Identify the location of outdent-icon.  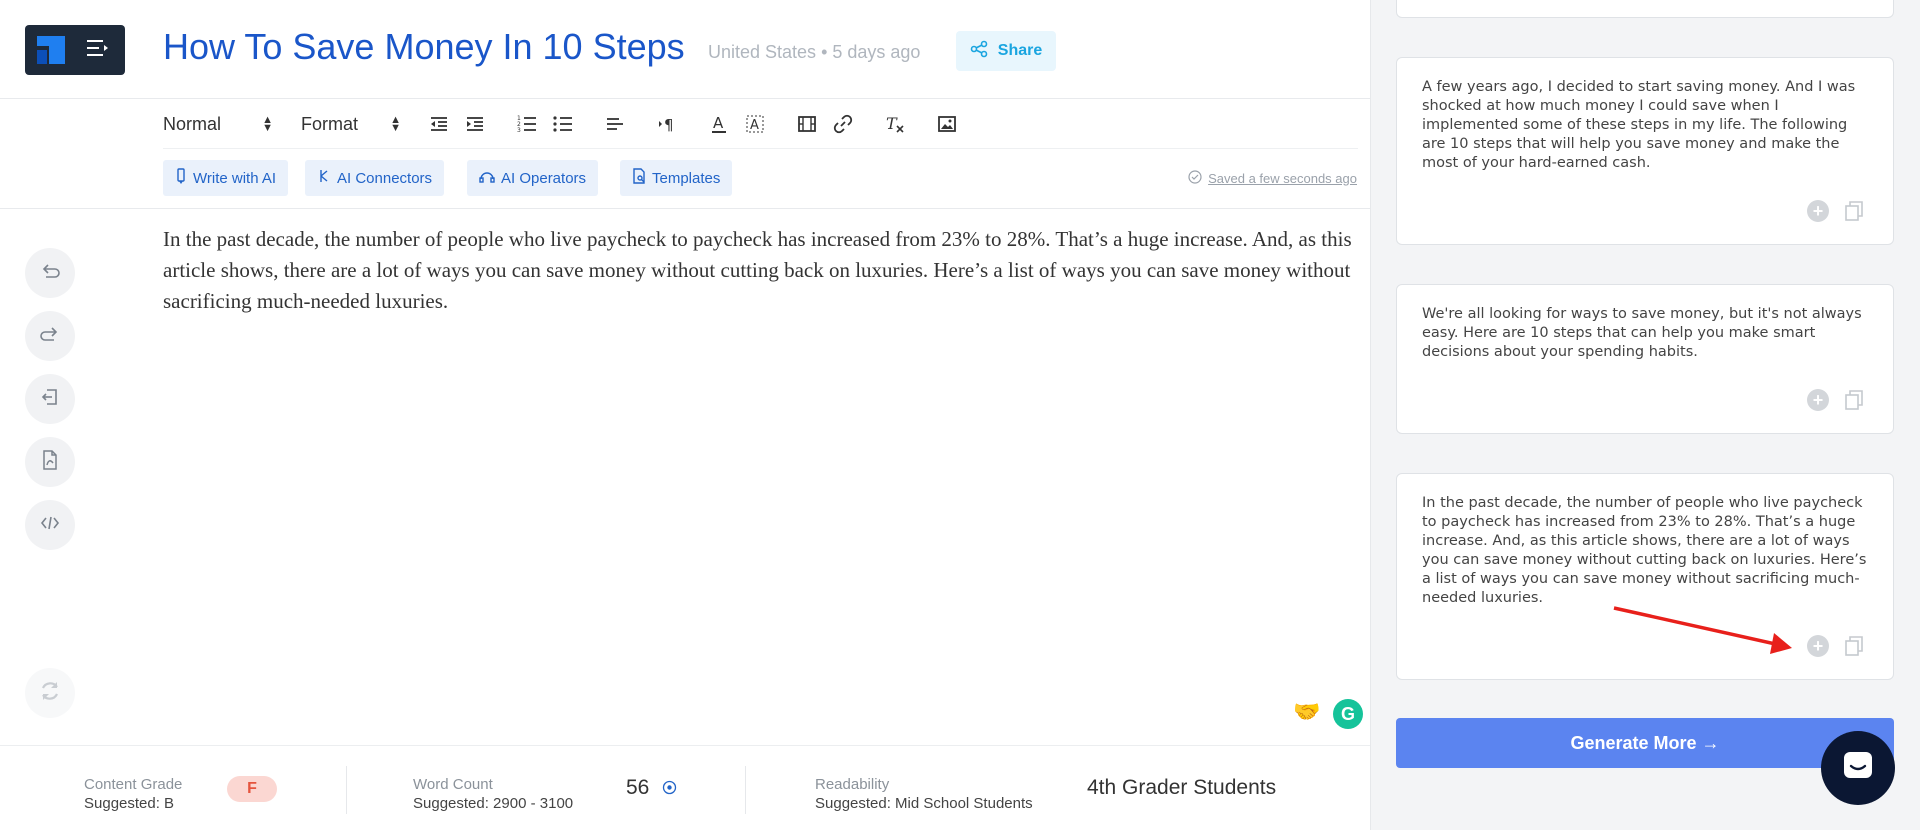
(439, 124).